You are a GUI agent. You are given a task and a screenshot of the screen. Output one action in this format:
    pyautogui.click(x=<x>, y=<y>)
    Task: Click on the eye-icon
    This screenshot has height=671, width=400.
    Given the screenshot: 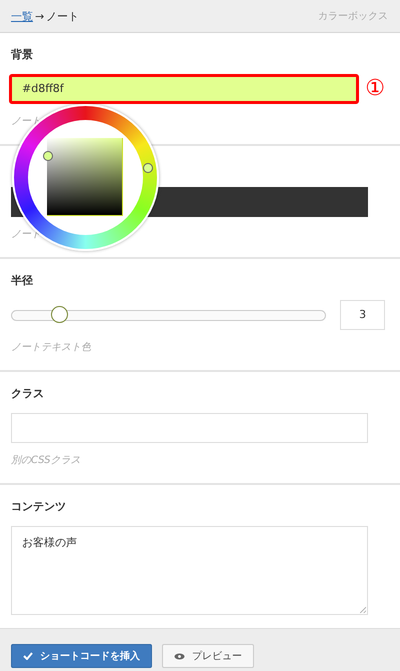 What is the action you would take?
    pyautogui.click(x=179, y=656)
    